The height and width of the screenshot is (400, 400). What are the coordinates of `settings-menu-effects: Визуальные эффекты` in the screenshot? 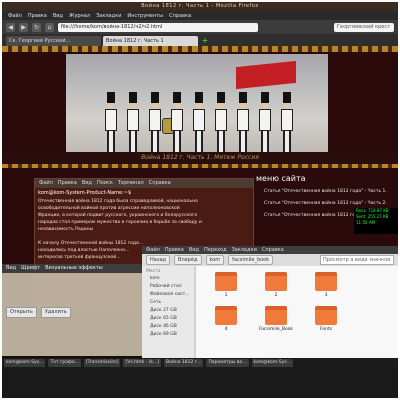 It's located at (74, 268).